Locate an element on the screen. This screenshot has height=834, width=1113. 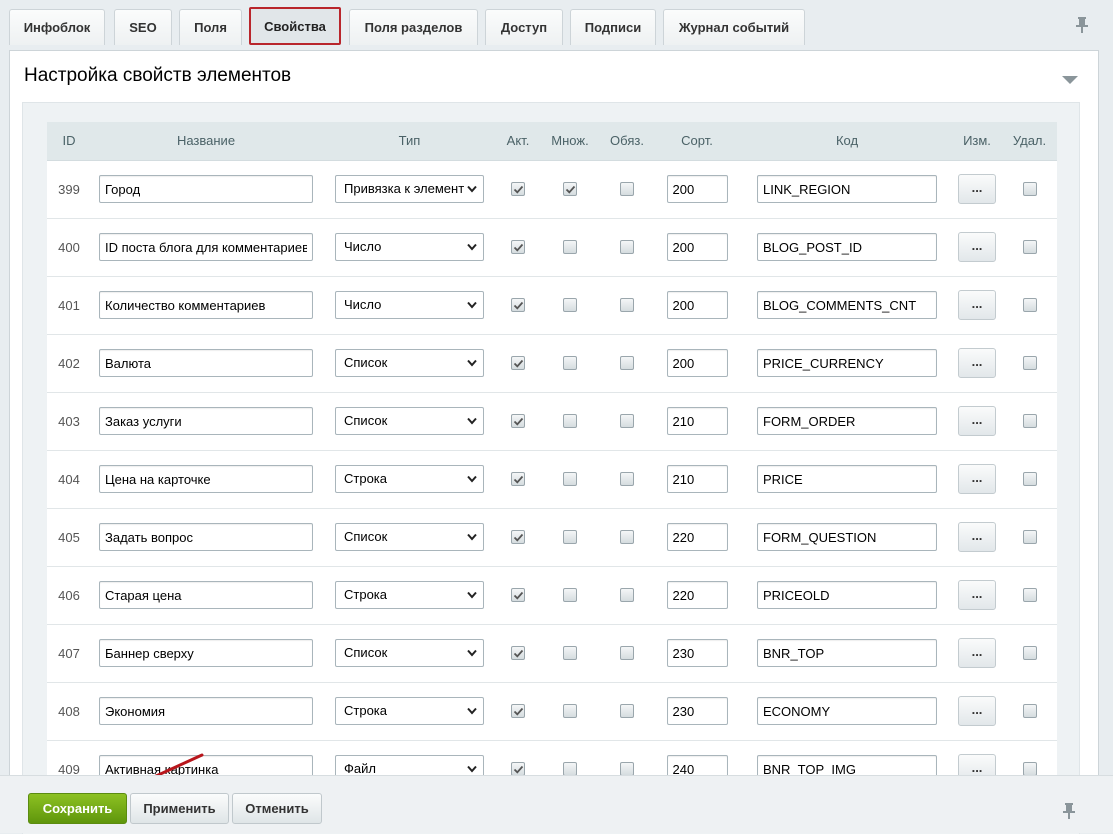
property-type-select: Привязка к элемент is located at coordinates (409, 189).